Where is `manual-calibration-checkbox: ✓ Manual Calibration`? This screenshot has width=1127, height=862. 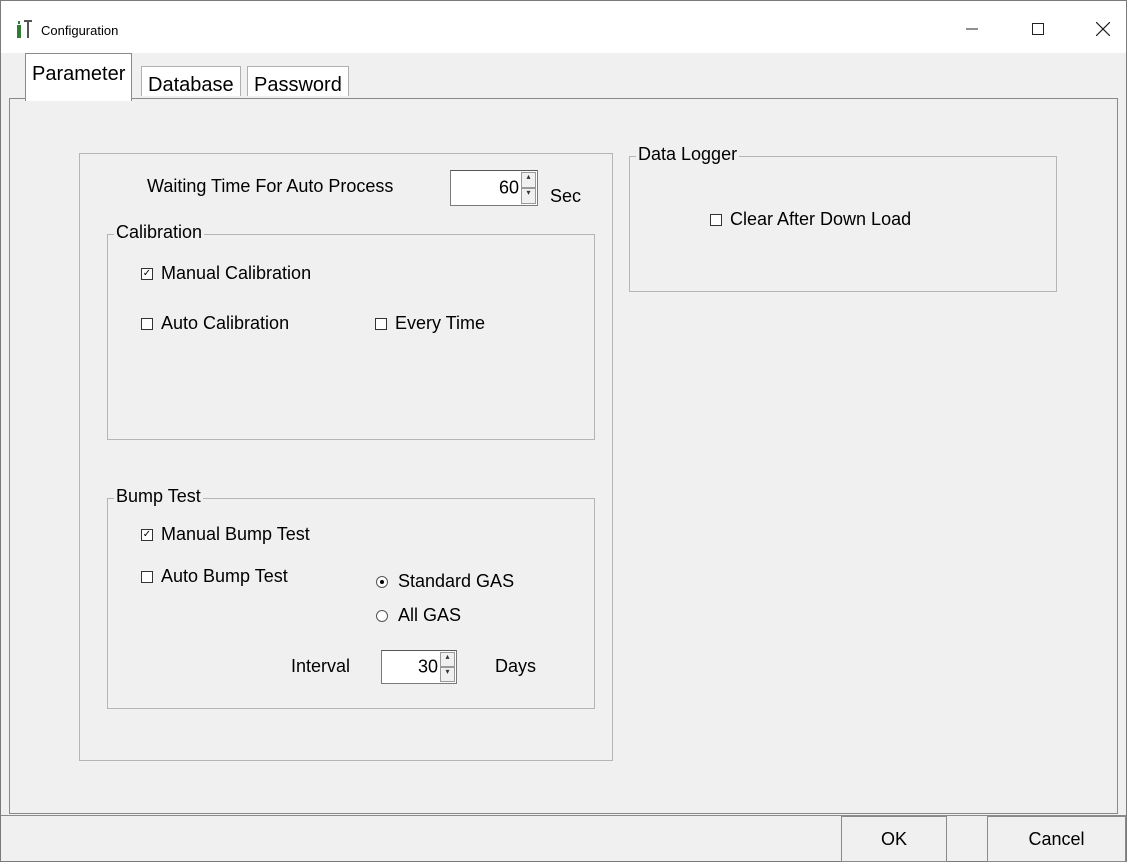 manual-calibration-checkbox: ✓ Manual Calibration is located at coordinates (226, 273).